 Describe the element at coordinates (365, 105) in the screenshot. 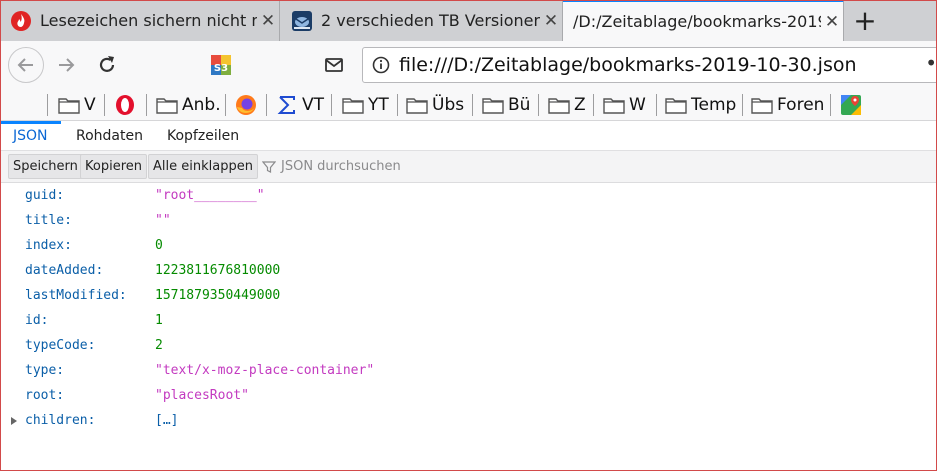

I see `bookmark-folder-yt: YT` at that location.